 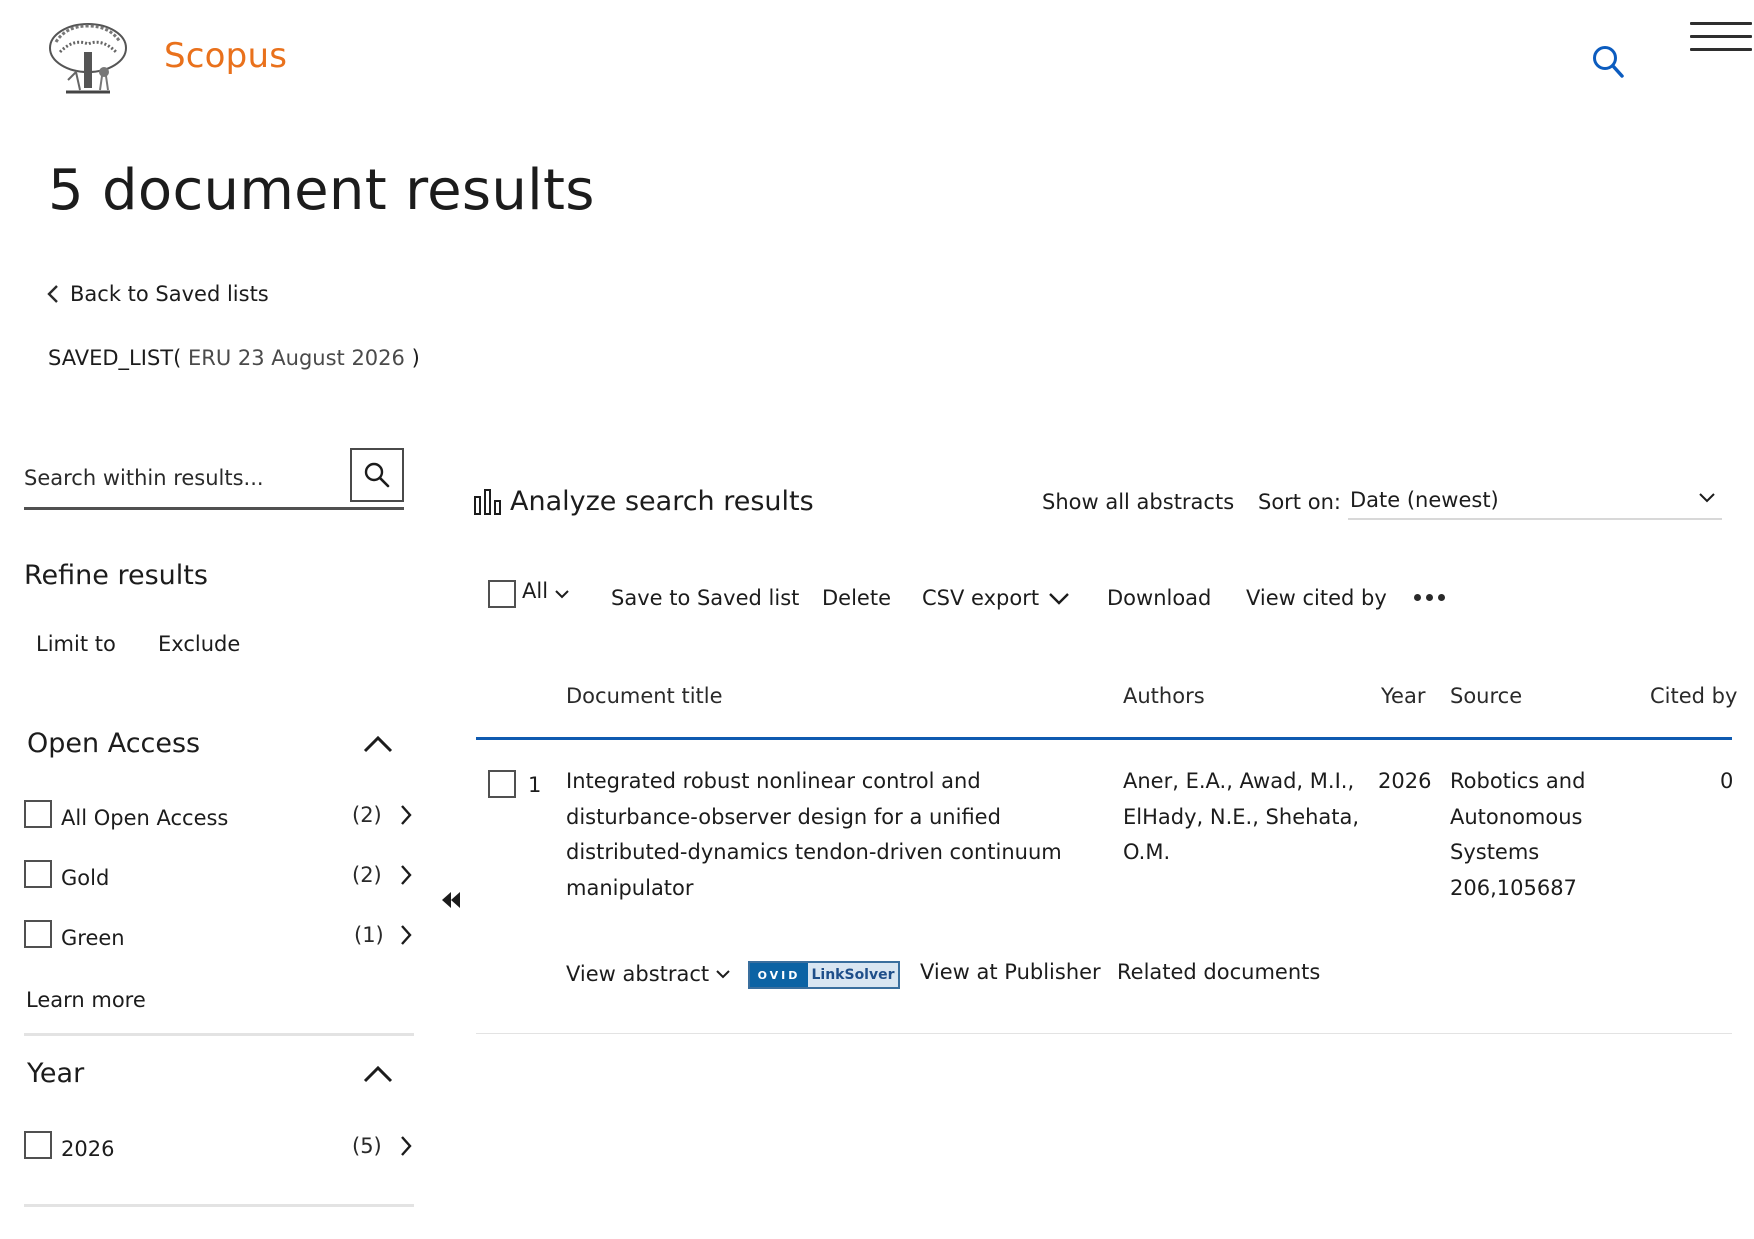 What do you see at coordinates (451, 900) in the screenshot?
I see `collapse-sidebar-icon` at bounding box center [451, 900].